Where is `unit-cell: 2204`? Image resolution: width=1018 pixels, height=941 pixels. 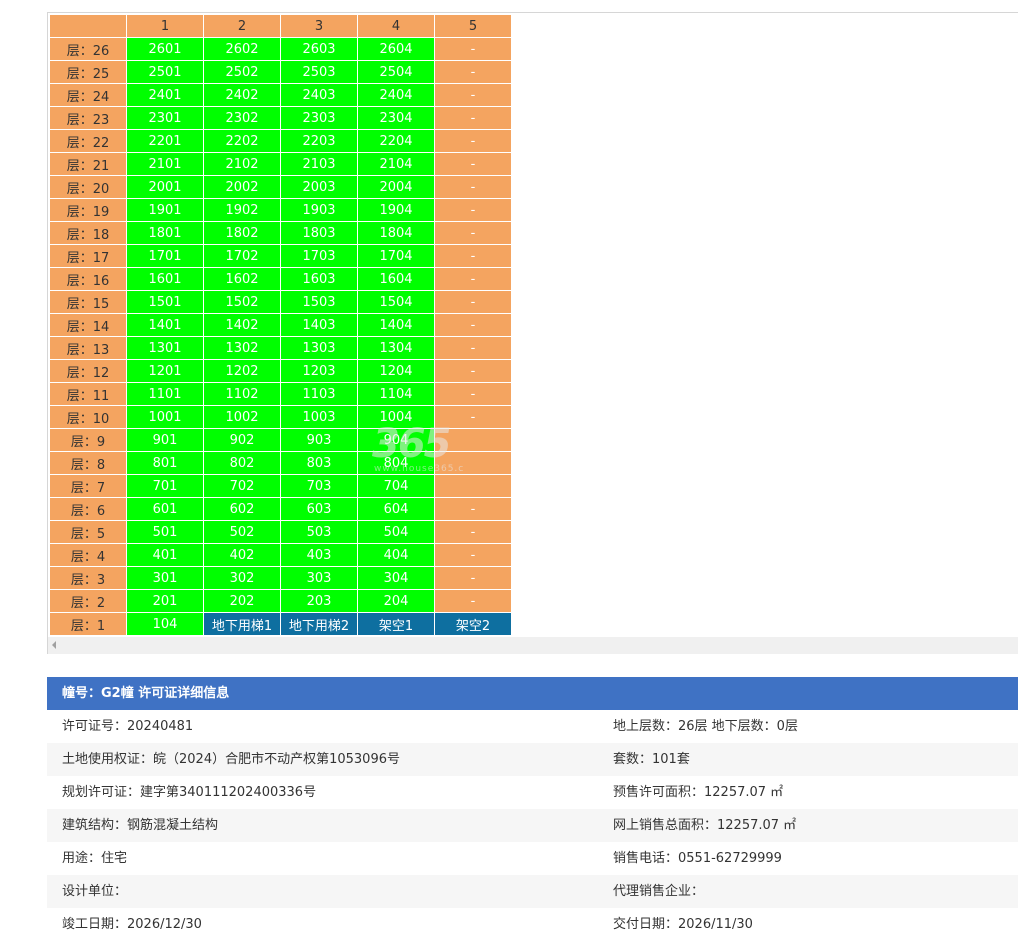
unit-cell: 2204 is located at coordinates (396, 141).